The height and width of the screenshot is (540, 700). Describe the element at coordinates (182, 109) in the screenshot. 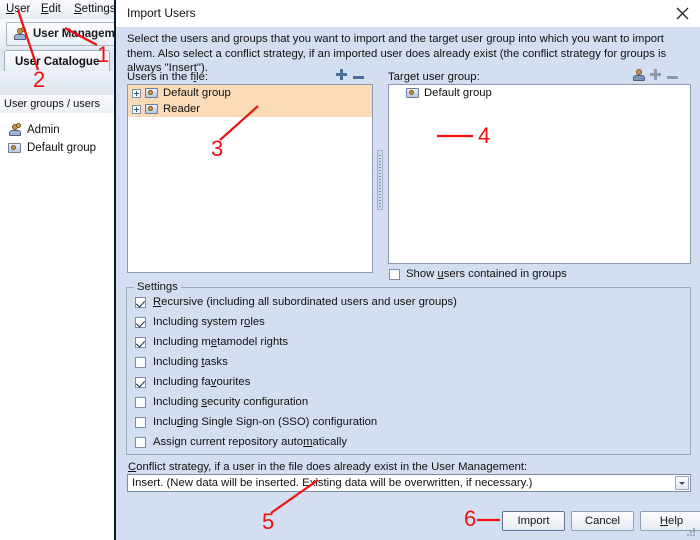

I see `list-item-label: Reader` at that location.